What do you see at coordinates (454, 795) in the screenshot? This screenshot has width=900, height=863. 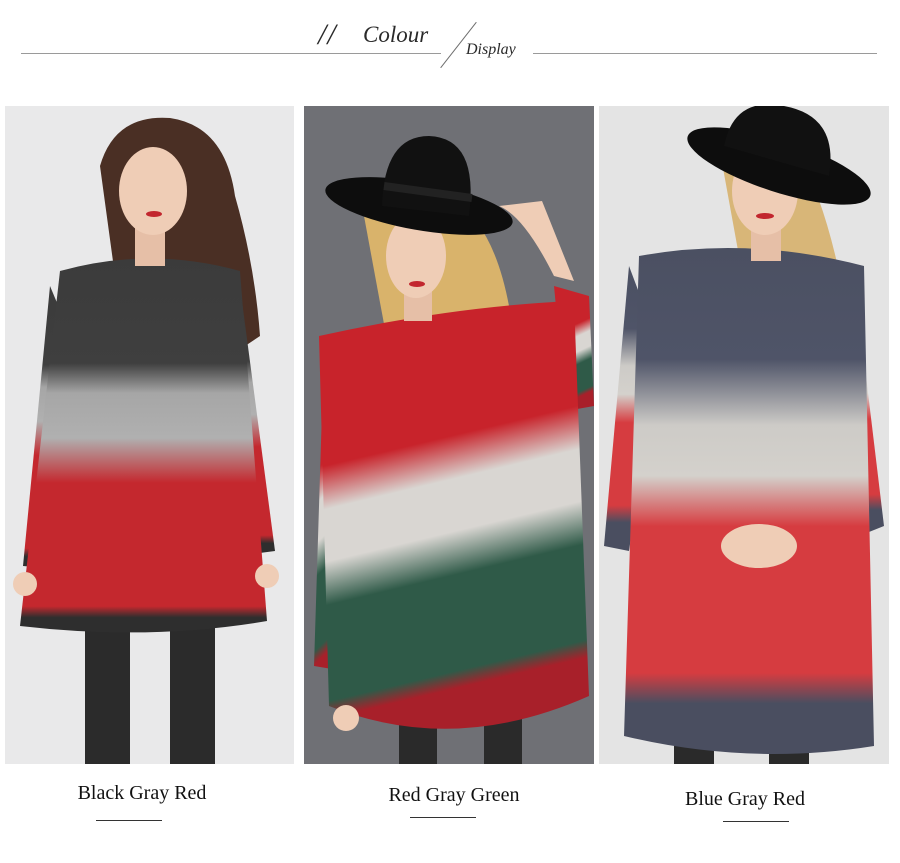 I see `variant-caption-red-gray-green: Red Gray Green` at bounding box center [454, 795].